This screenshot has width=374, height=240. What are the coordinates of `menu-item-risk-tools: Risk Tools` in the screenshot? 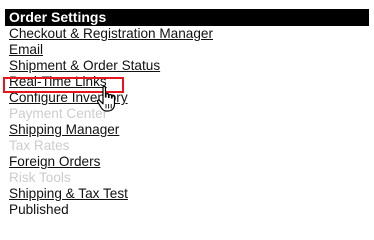 It's located at (40, 177).